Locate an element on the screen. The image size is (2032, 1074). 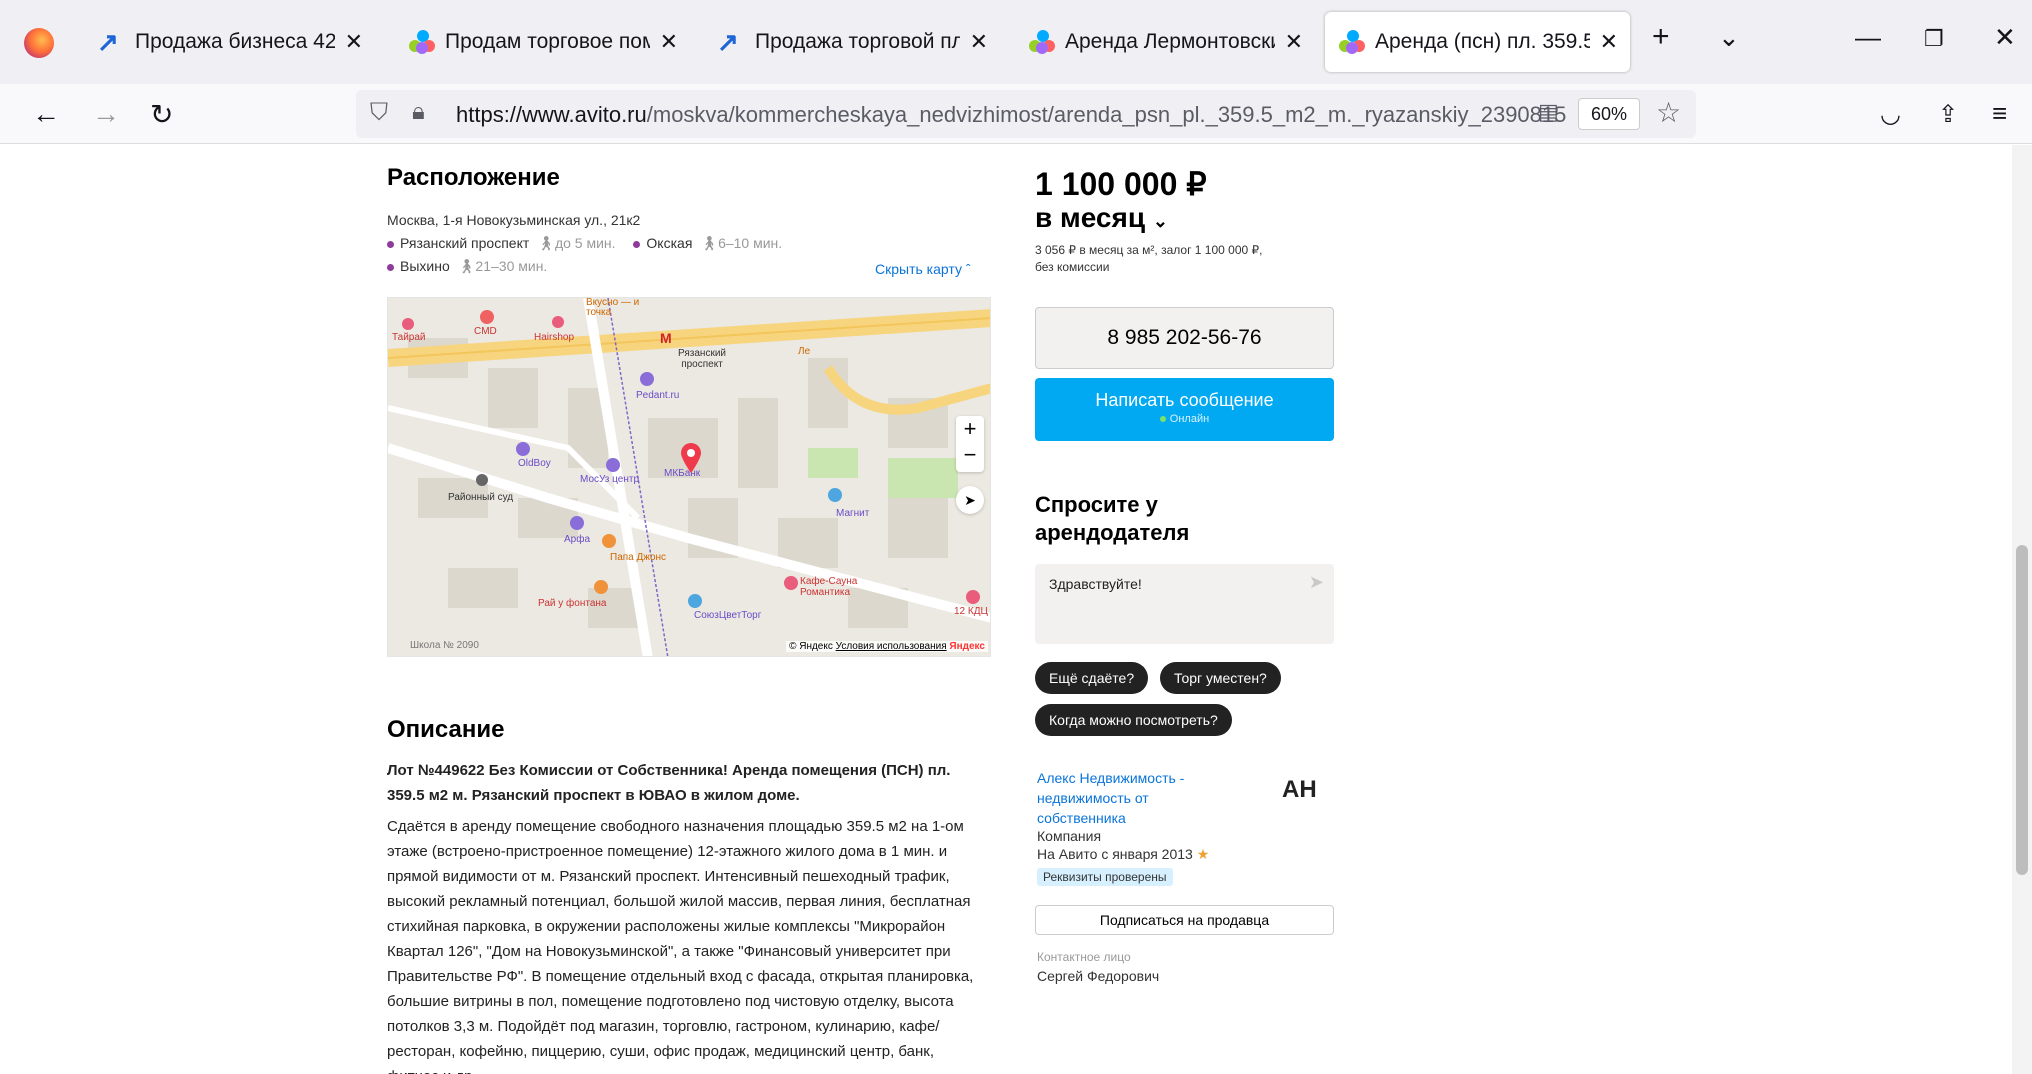
zoom-in-icon: + is located at coordinates (970, 429).